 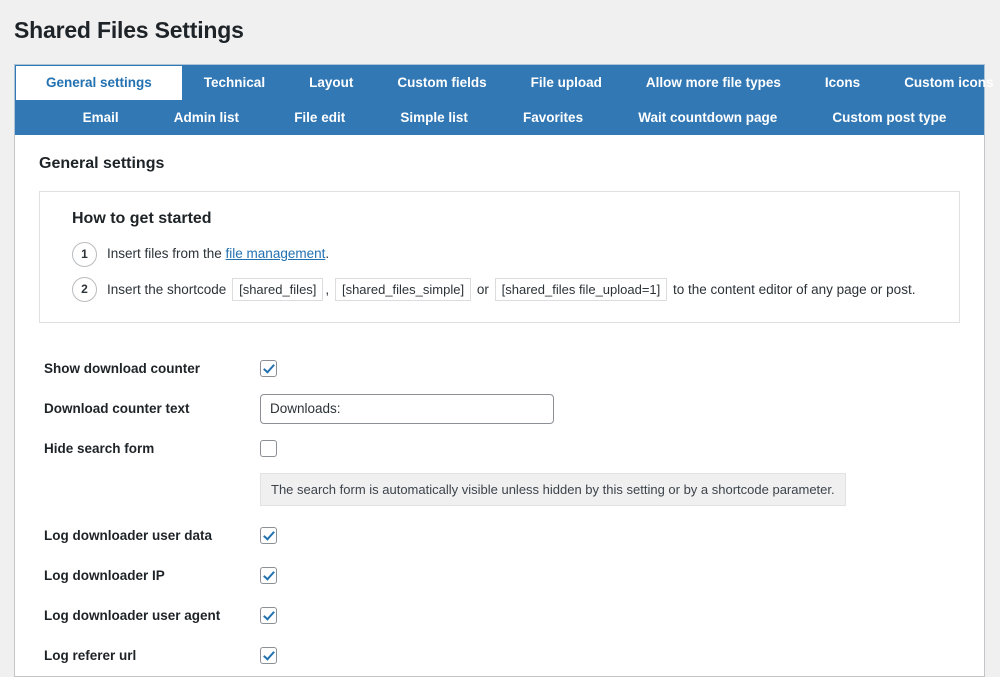 I want to click on setting-row: Log downloader user agent, so click(x=502, y=616).